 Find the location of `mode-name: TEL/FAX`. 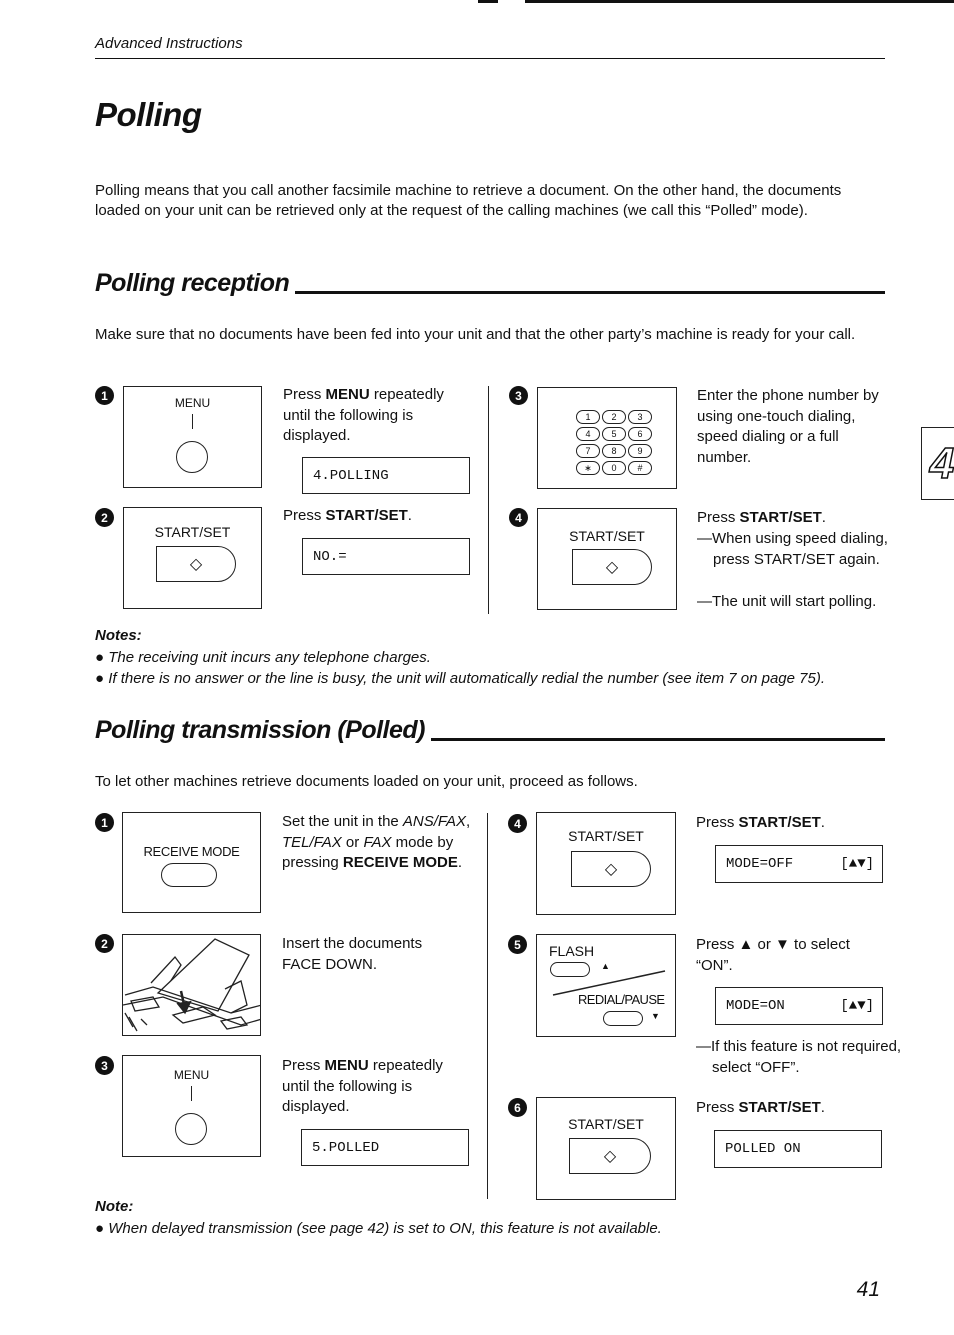

mode-name: TEL/FAX is located at coordinates (312, 842).